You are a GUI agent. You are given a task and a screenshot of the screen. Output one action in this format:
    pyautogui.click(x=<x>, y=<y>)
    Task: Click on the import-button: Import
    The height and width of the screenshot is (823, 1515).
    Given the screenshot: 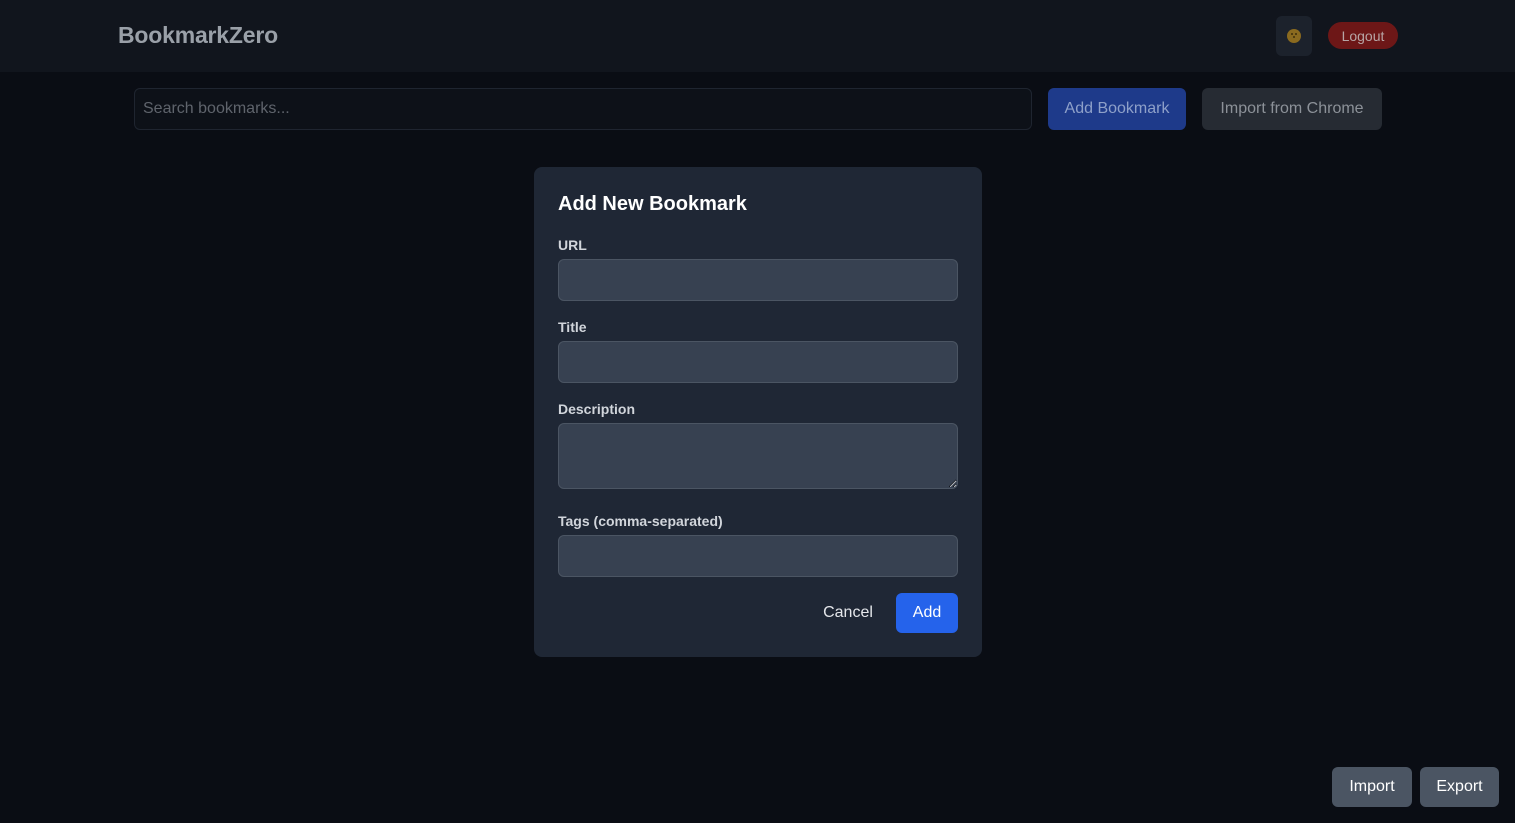 What is the action you would take?
    pyautogui.click(x=1372, y=787)
    